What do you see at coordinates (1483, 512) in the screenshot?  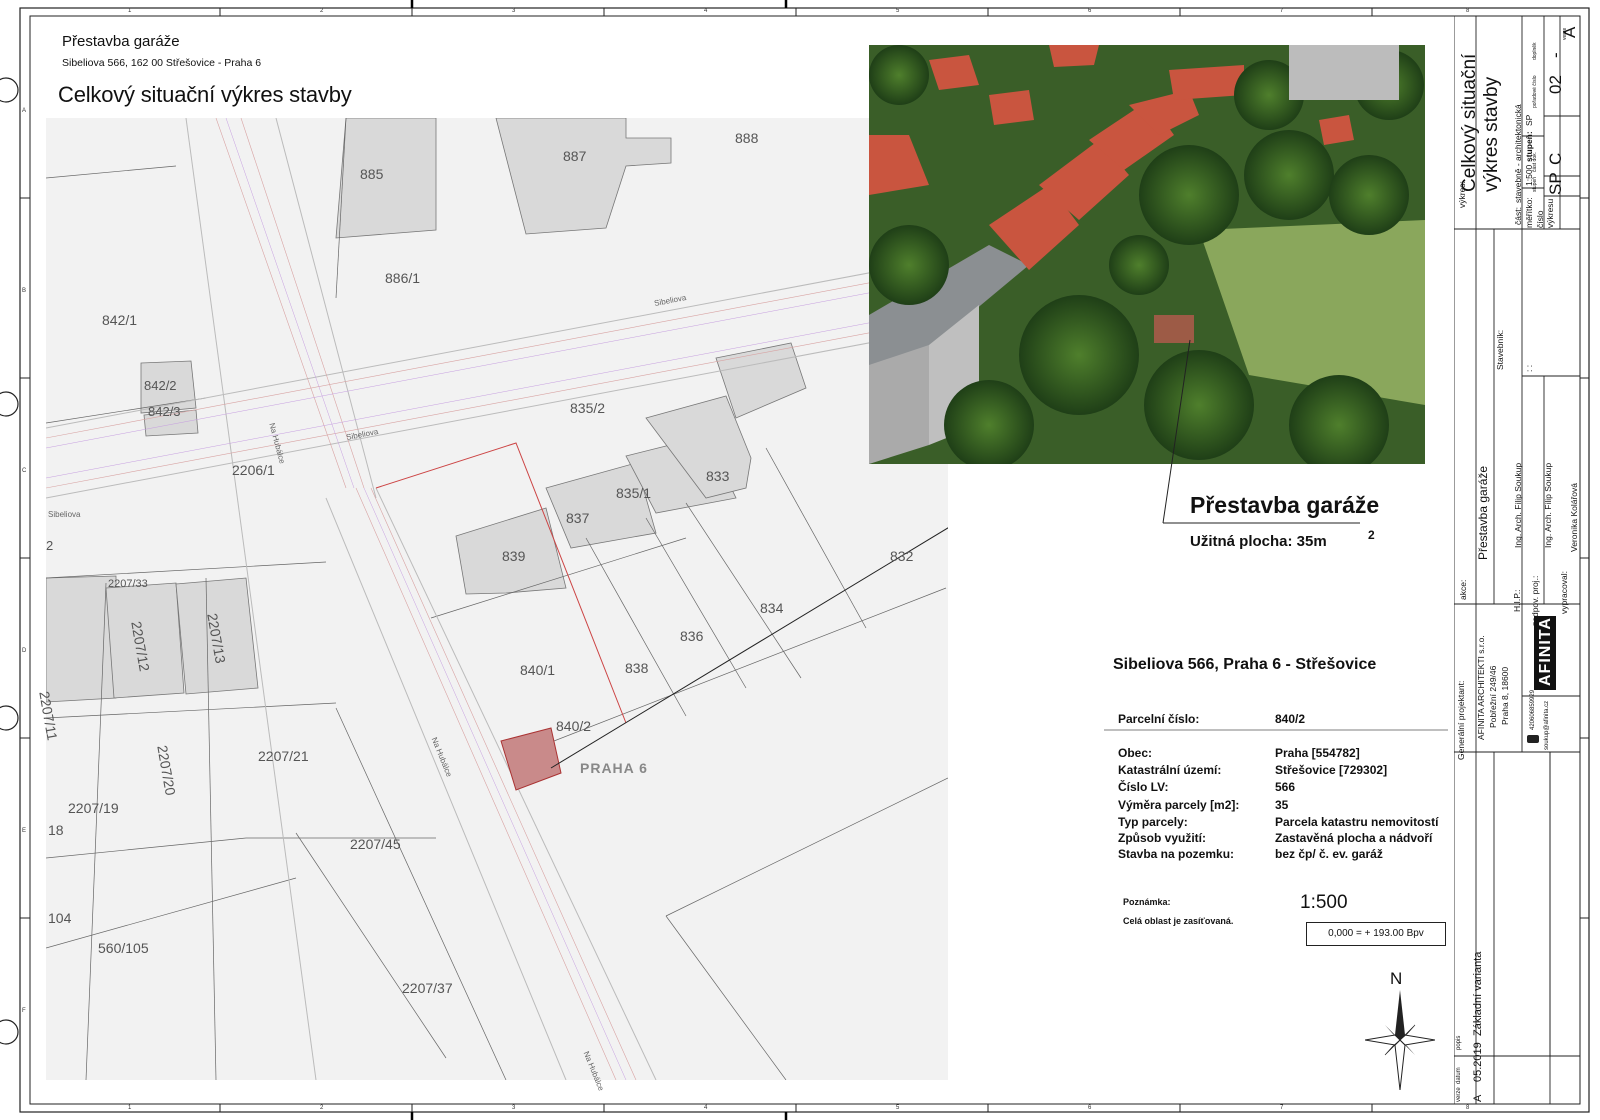 I see `akce-value: Přestavba garáže` at bounding box center [1483, 512].